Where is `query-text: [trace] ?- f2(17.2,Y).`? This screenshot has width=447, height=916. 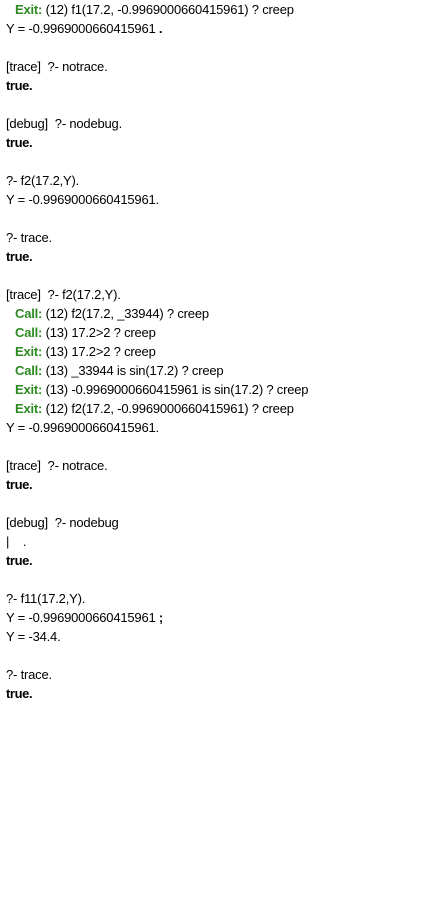
query-text: [trace] ?- f2(17.2,Y). is located at coordinates (63, 294).